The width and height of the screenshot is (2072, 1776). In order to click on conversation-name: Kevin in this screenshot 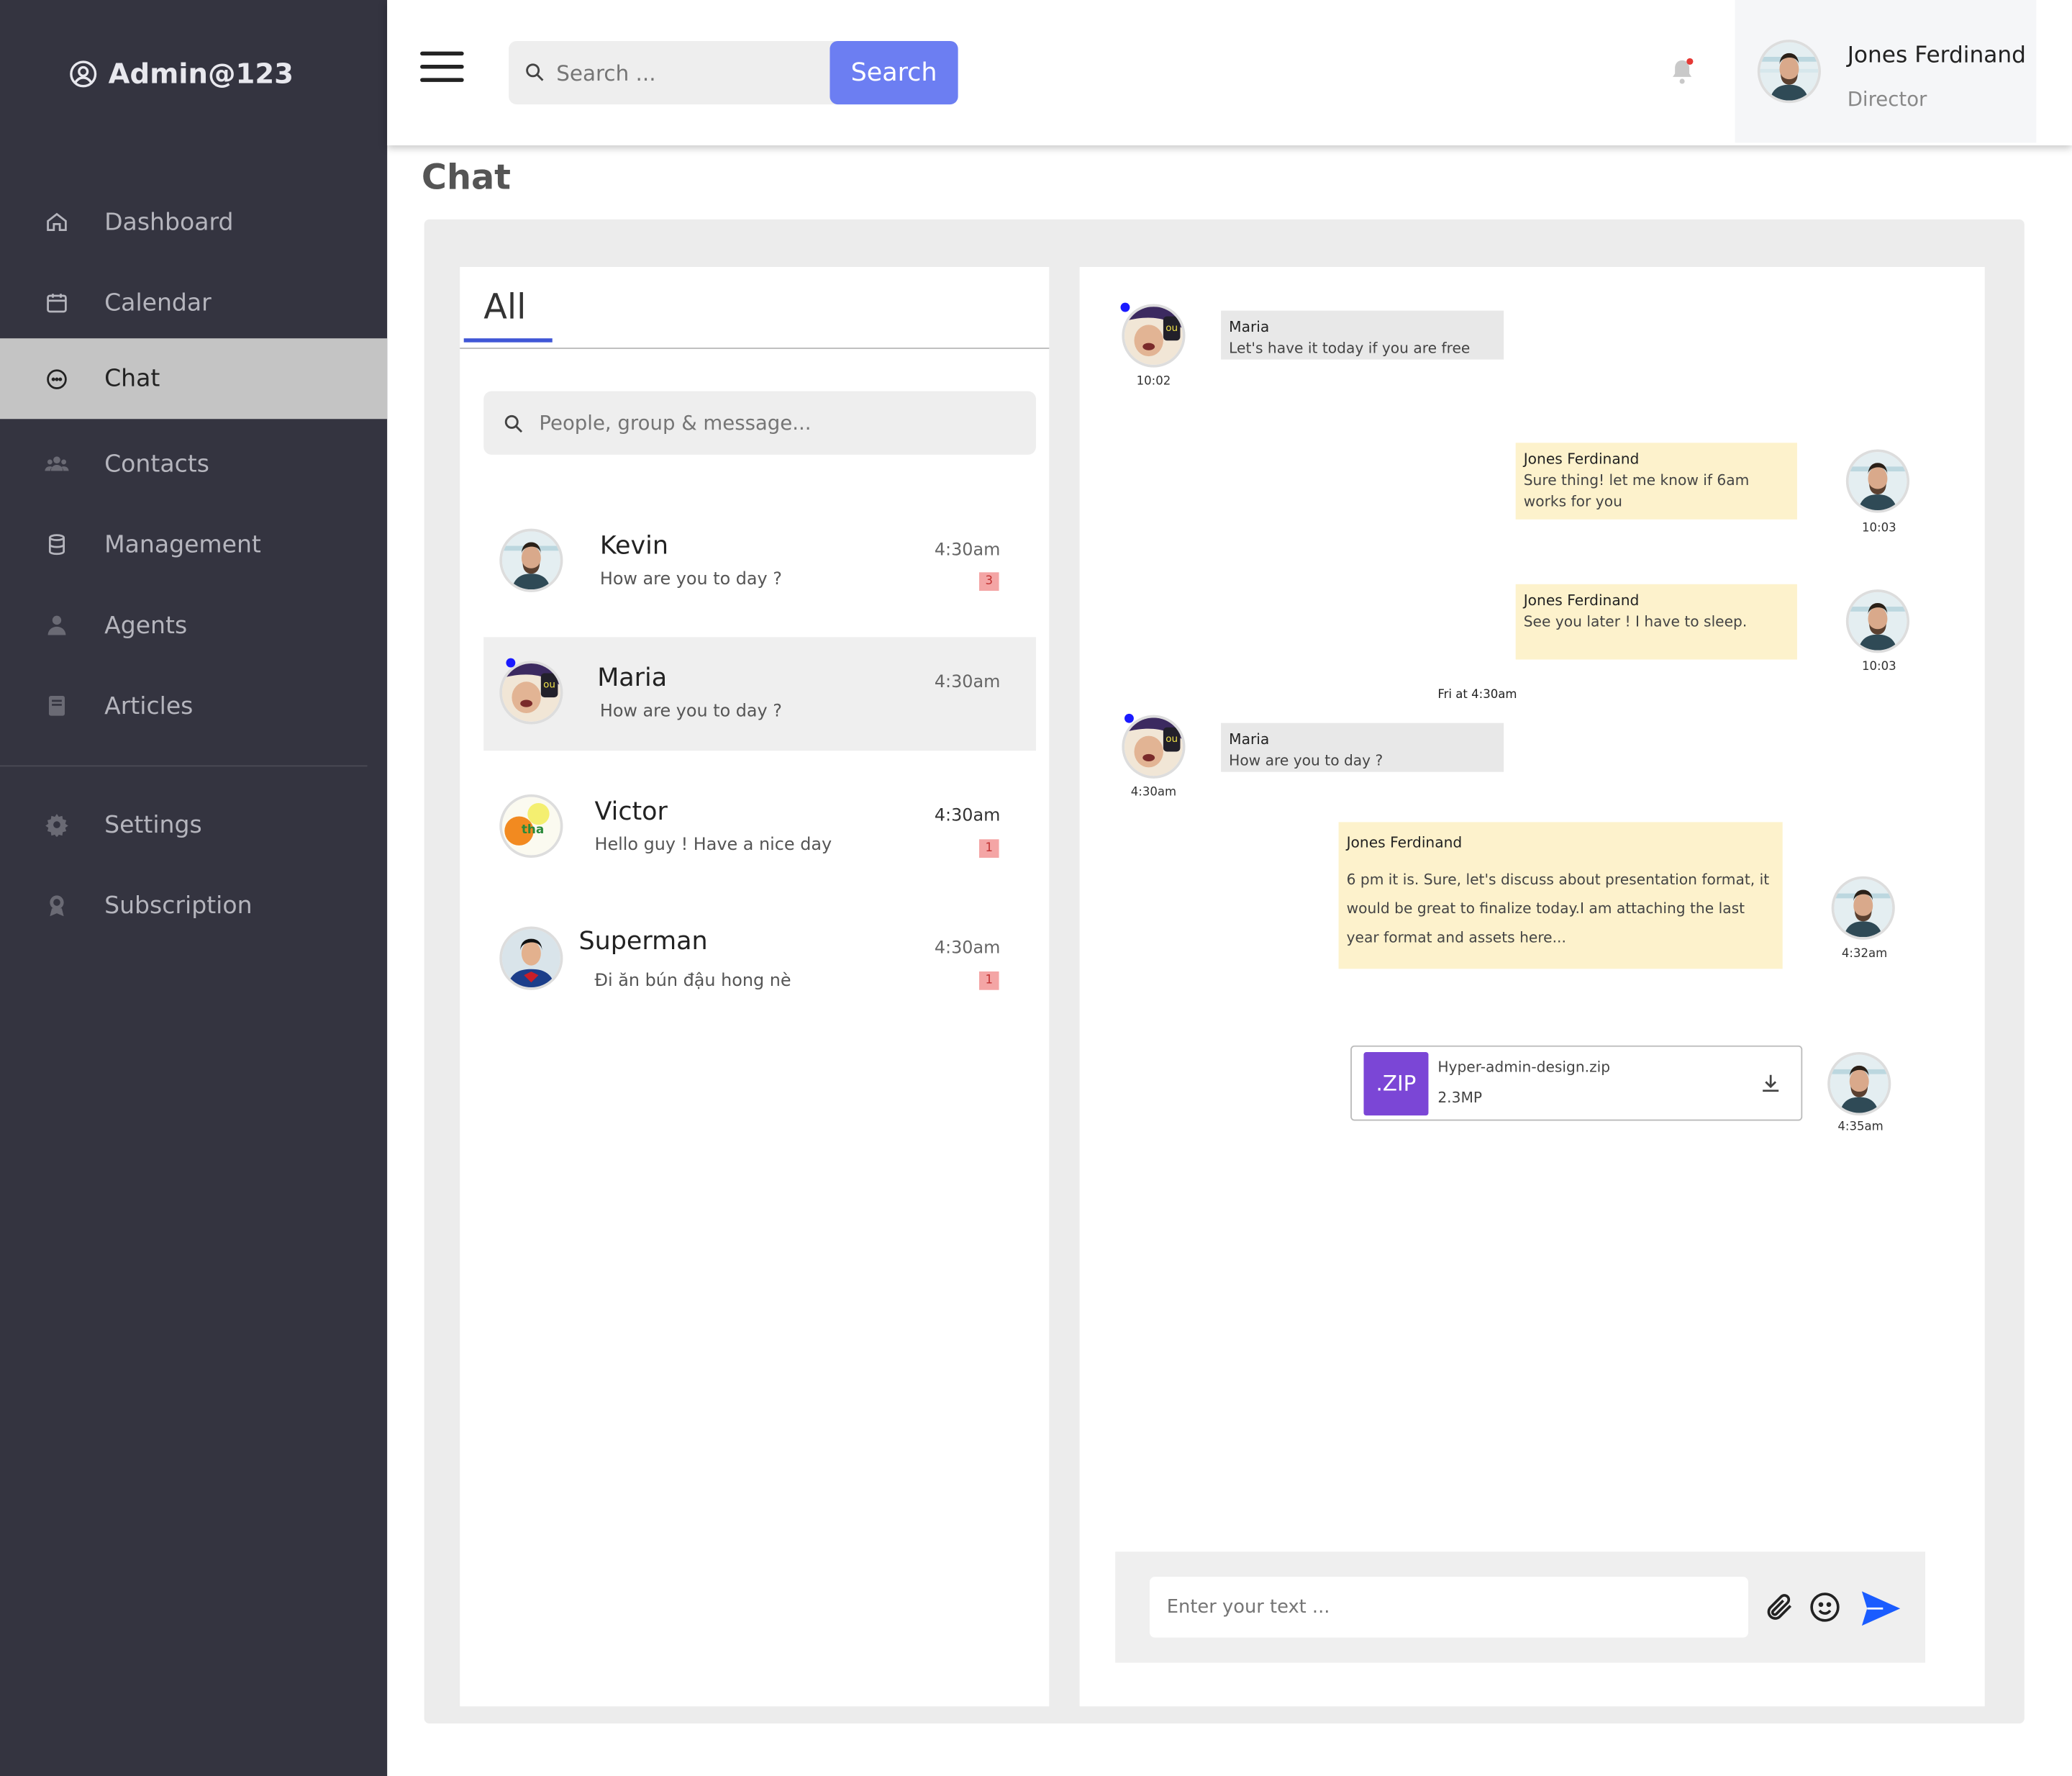, I will do `click(634, 546)`.